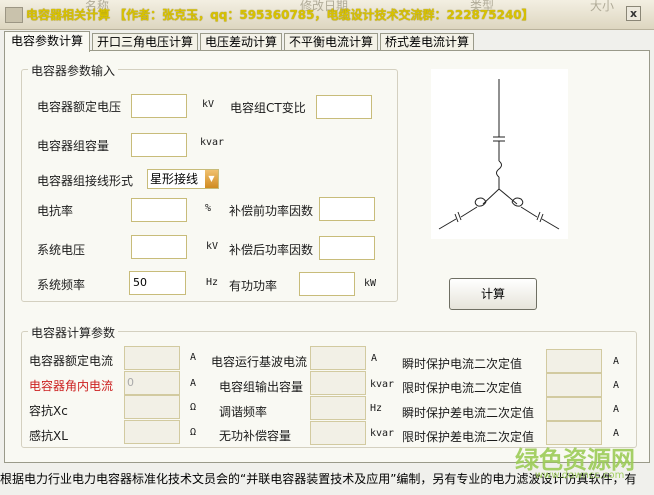  I want to click on time-protect-current-label: 限时保护电流二次定值, so click(462, 388).